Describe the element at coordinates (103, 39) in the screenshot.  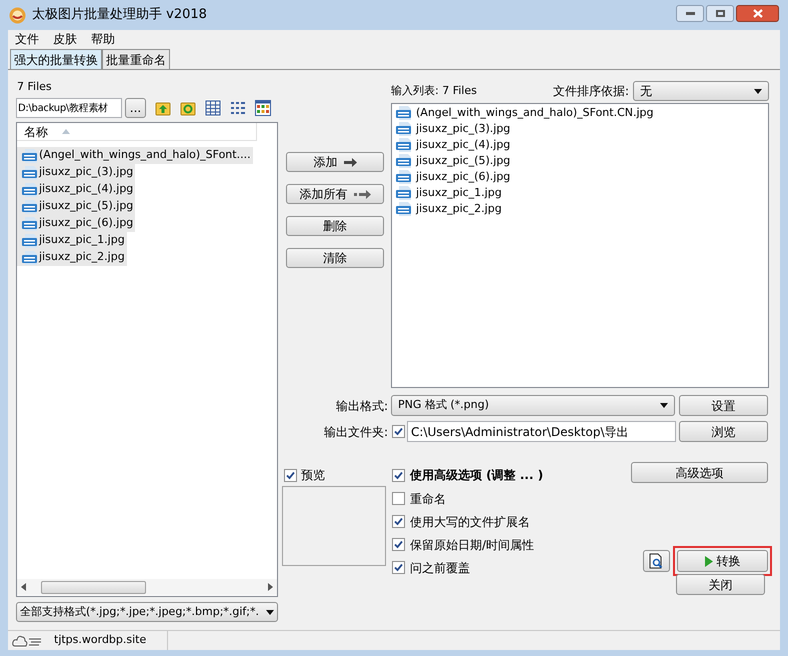
I see `menu-item: 帮助` at that location.